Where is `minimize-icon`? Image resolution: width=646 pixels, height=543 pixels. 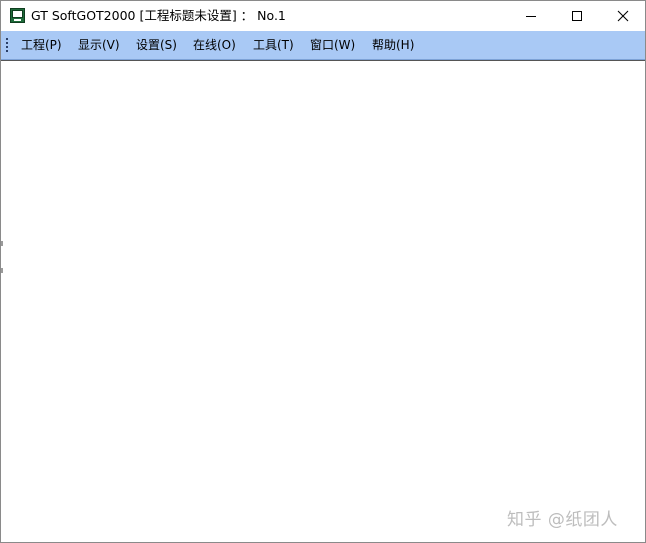
minimize-icon is located at coordinates (531, 16).